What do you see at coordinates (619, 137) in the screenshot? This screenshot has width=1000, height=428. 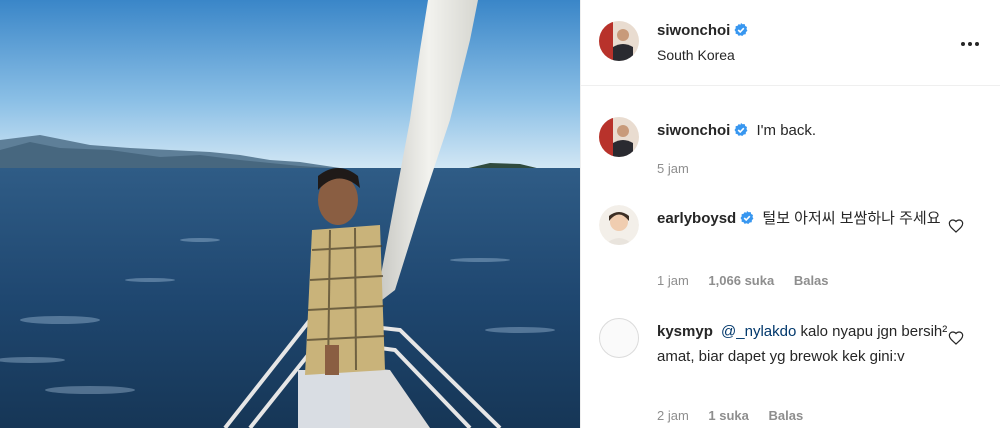 I see `caption-author-avatar` at bounding box center [619, 137].